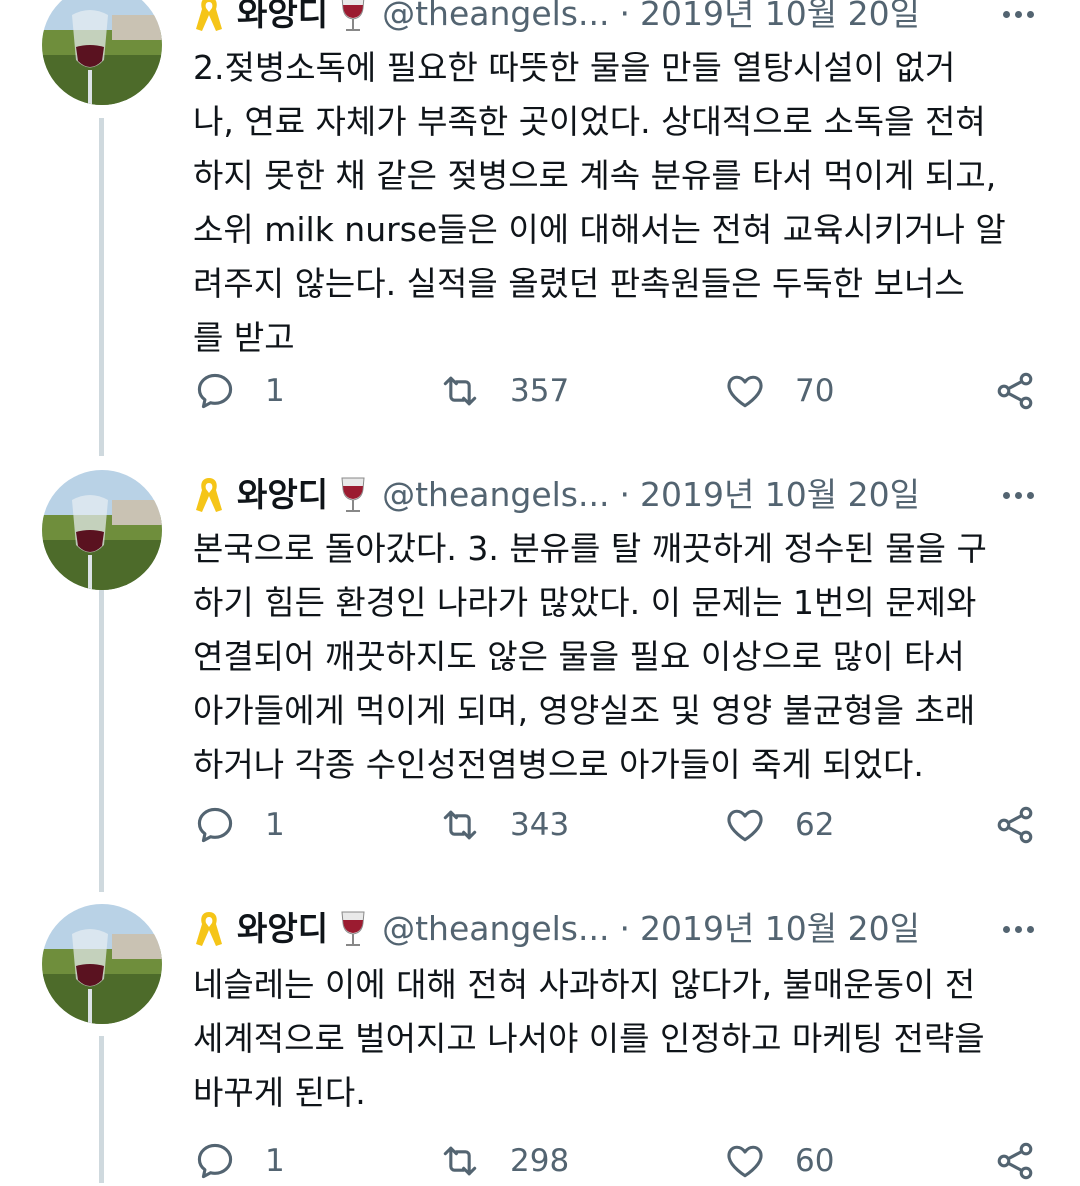 The width and height of the screenshot is (1080, 1186). Describe the element at coordinates (503, 391) in the screenshot. I see `retweet-button: 357` at that location.